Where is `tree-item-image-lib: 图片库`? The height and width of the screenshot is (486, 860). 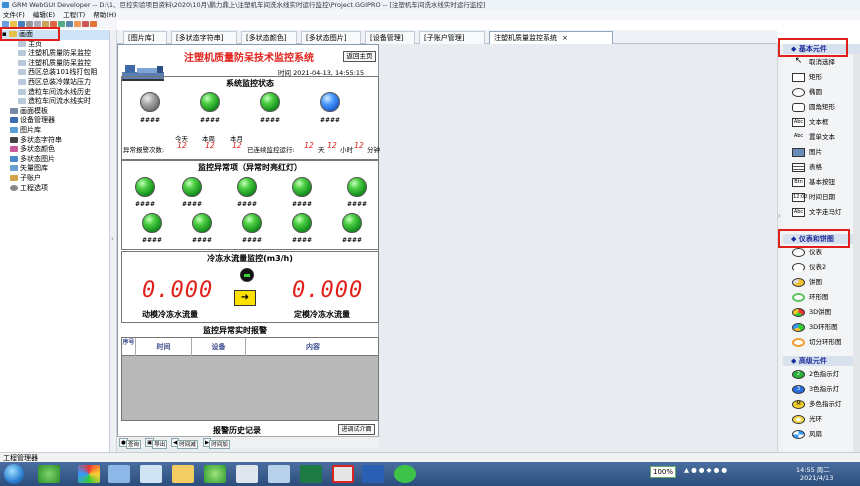 tree-item-image-lib: 图片库 is located at coordinates (54, 131).